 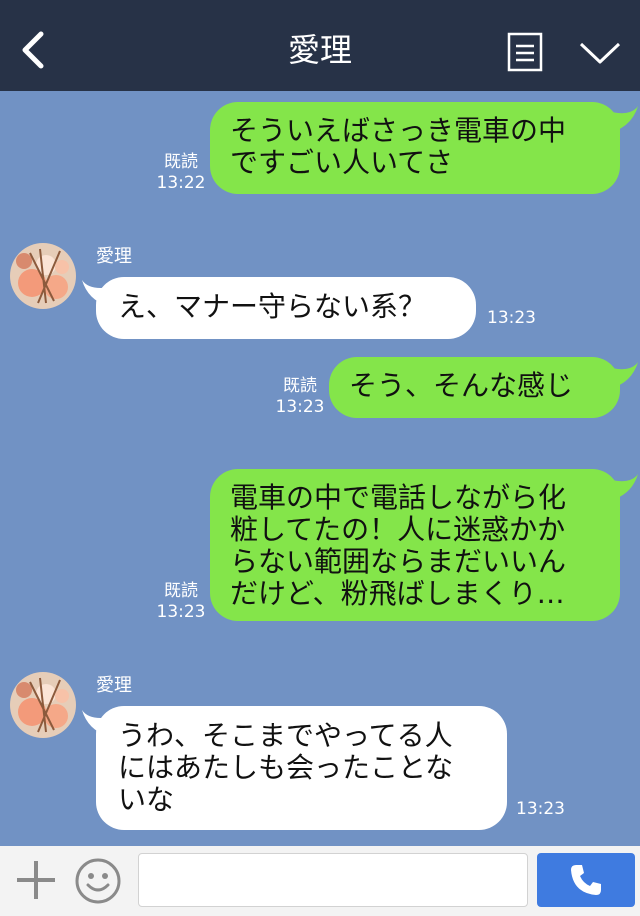 I want to click on message-bubble: うわ、そこまでやってる人 にはあたしも会ったことな いな, so click(x=301, y=768).